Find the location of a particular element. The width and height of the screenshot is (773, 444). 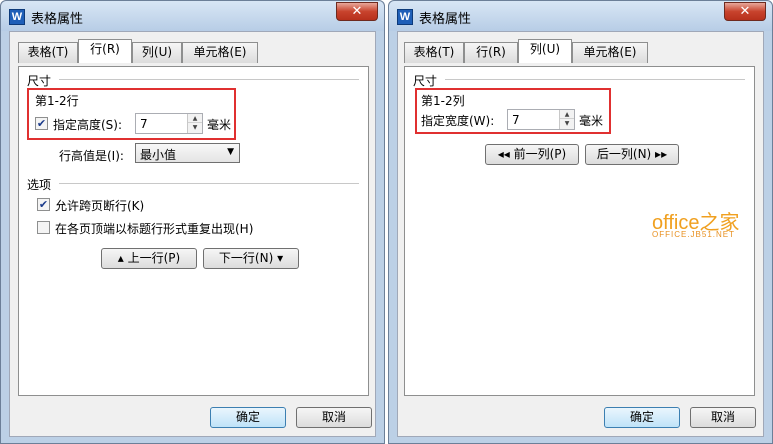

watermark-url-text: OFFICE.JB51.NET is located at coordinates (694, 234).